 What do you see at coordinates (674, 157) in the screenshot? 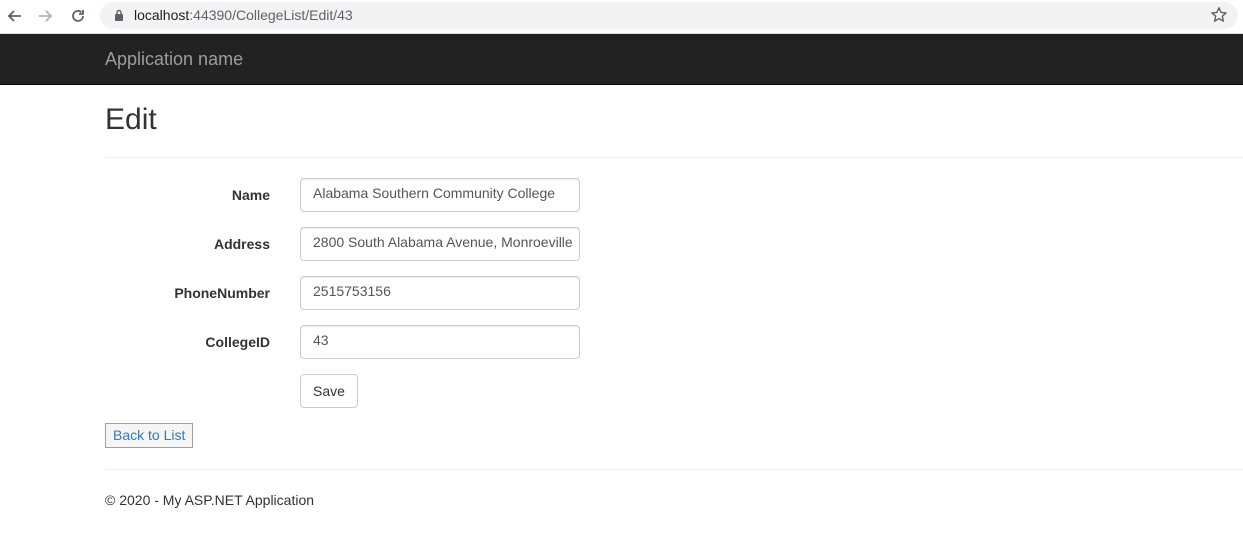
I see `divider` at bounding box center [674, 157].